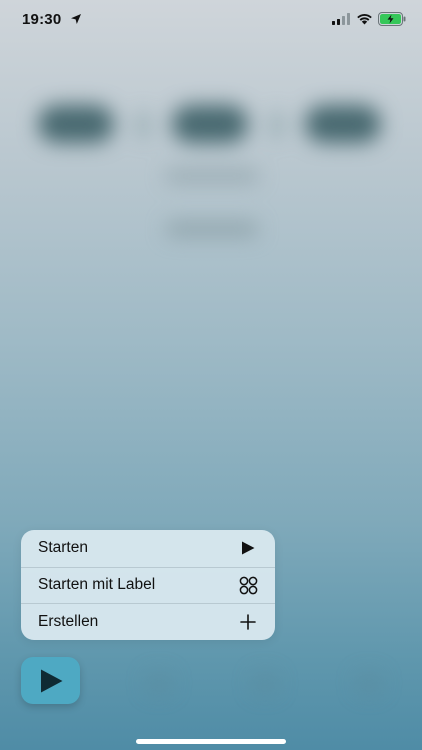 Image resolution: width=422 pixels, height=750 pixels. What do you see at coordinates (76, 19) in the screenshot?
I see `location-arrow-icon` at bounding box center [76, 19].